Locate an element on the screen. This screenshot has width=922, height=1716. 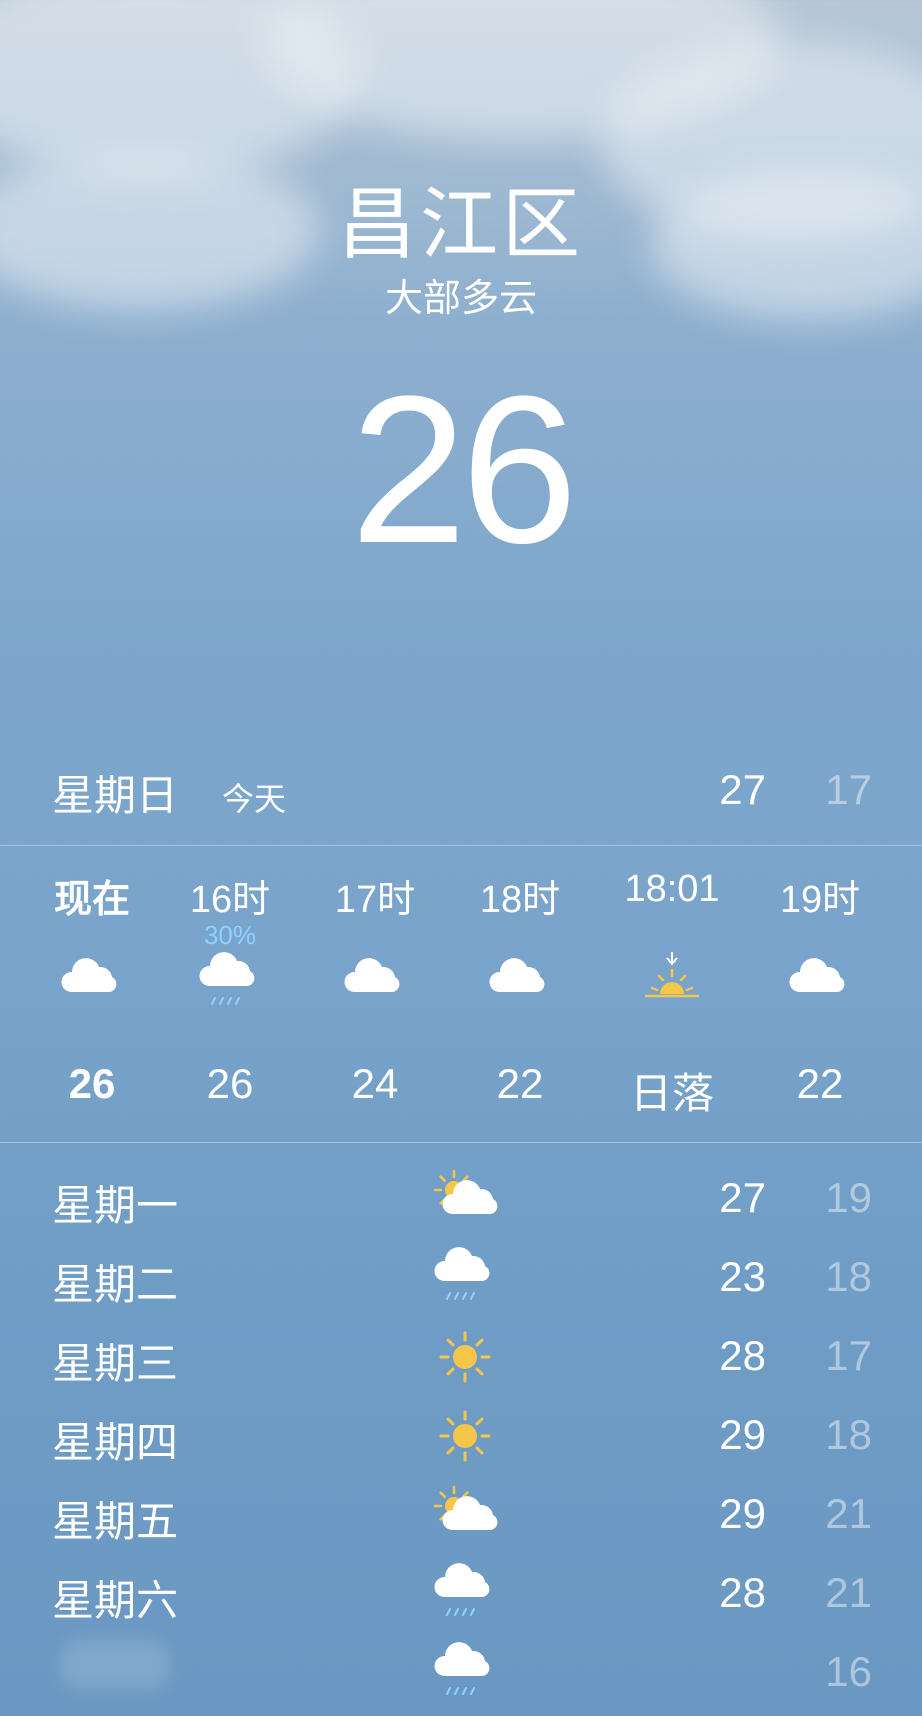
hourly-item: 现在 26 is located at coordinates (92, 995).